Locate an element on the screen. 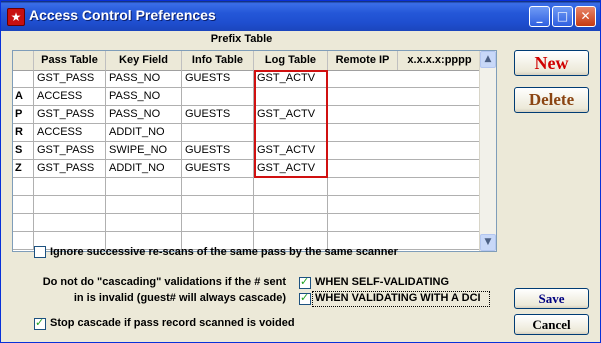 The height and width of the screenshot is (343, 601). row-key-cell: P is located at coordinates (23, 114).